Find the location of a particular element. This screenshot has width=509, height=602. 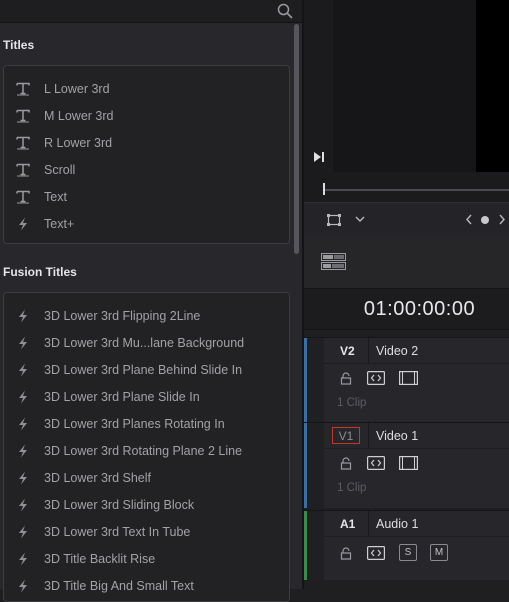

scrollbar-thumb is located at coordinates (296, 139).